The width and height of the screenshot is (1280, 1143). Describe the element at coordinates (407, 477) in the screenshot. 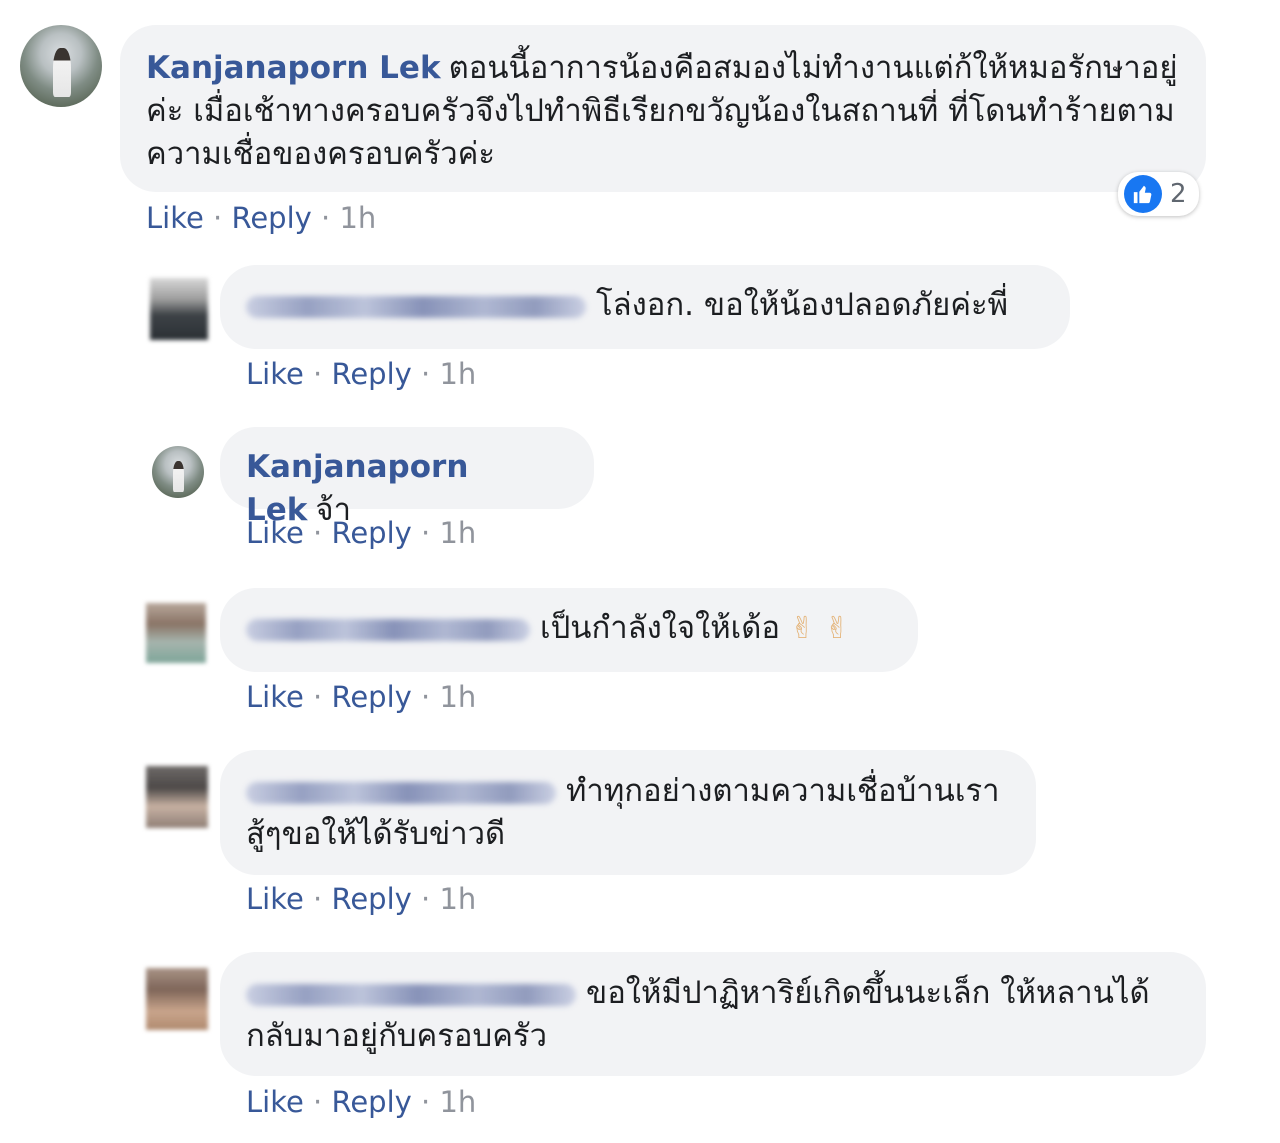

I see `reply-bubble: Kanjanaporn Lek จ้า` at that location.